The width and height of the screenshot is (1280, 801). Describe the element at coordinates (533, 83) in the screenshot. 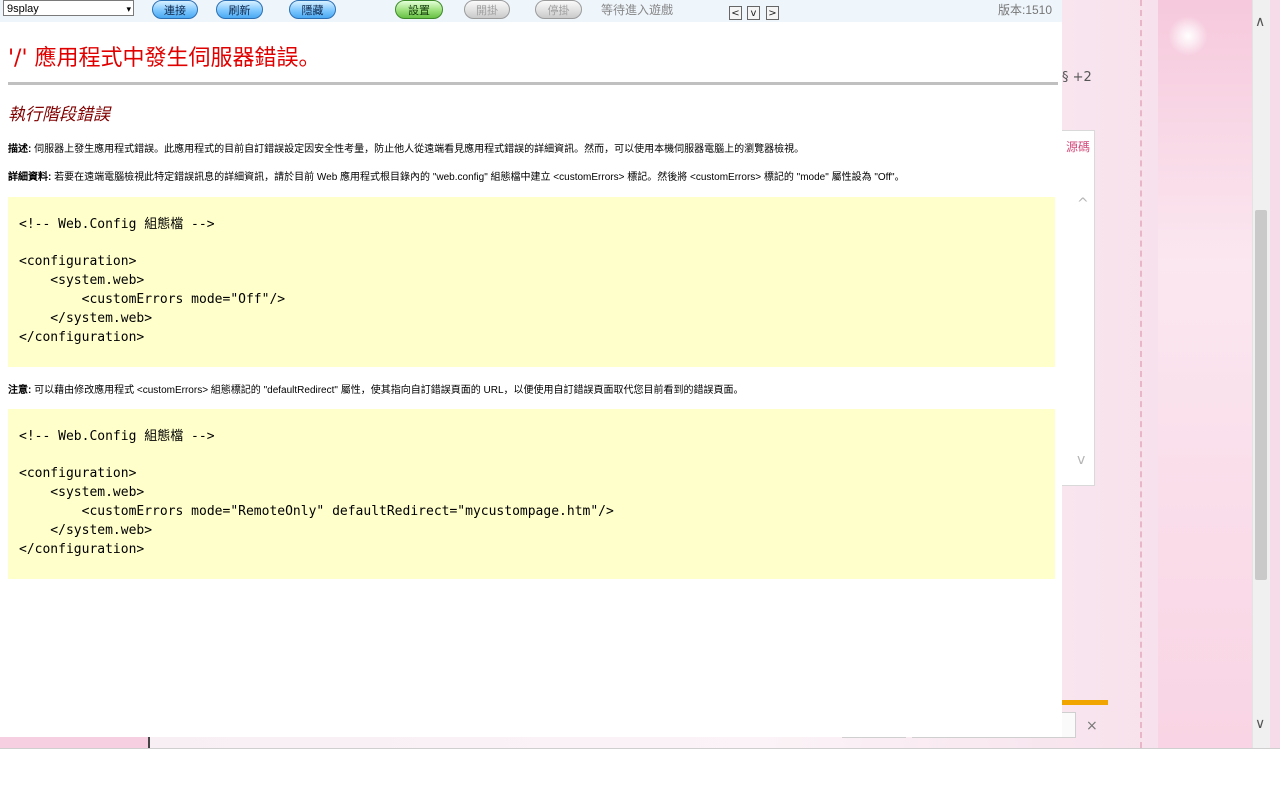

I see `title-divider` at that location.